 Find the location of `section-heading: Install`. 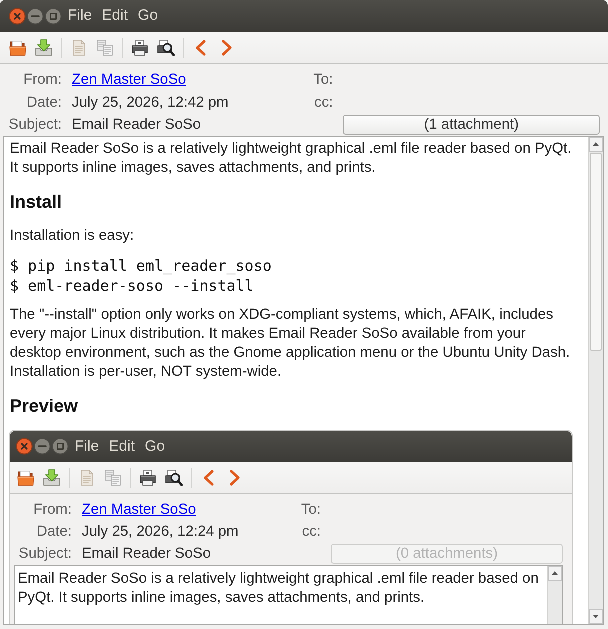

section-heading: Install is located at coordinates (37, 202).